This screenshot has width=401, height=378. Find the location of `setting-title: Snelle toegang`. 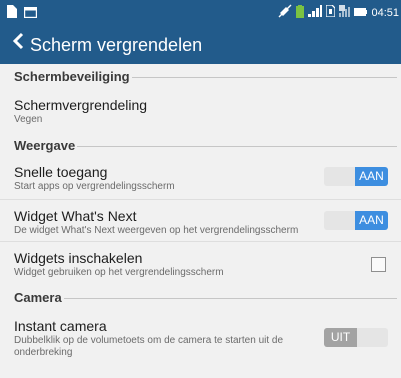

setting-title: Snelle toegang is located at coordinates (61, 172).